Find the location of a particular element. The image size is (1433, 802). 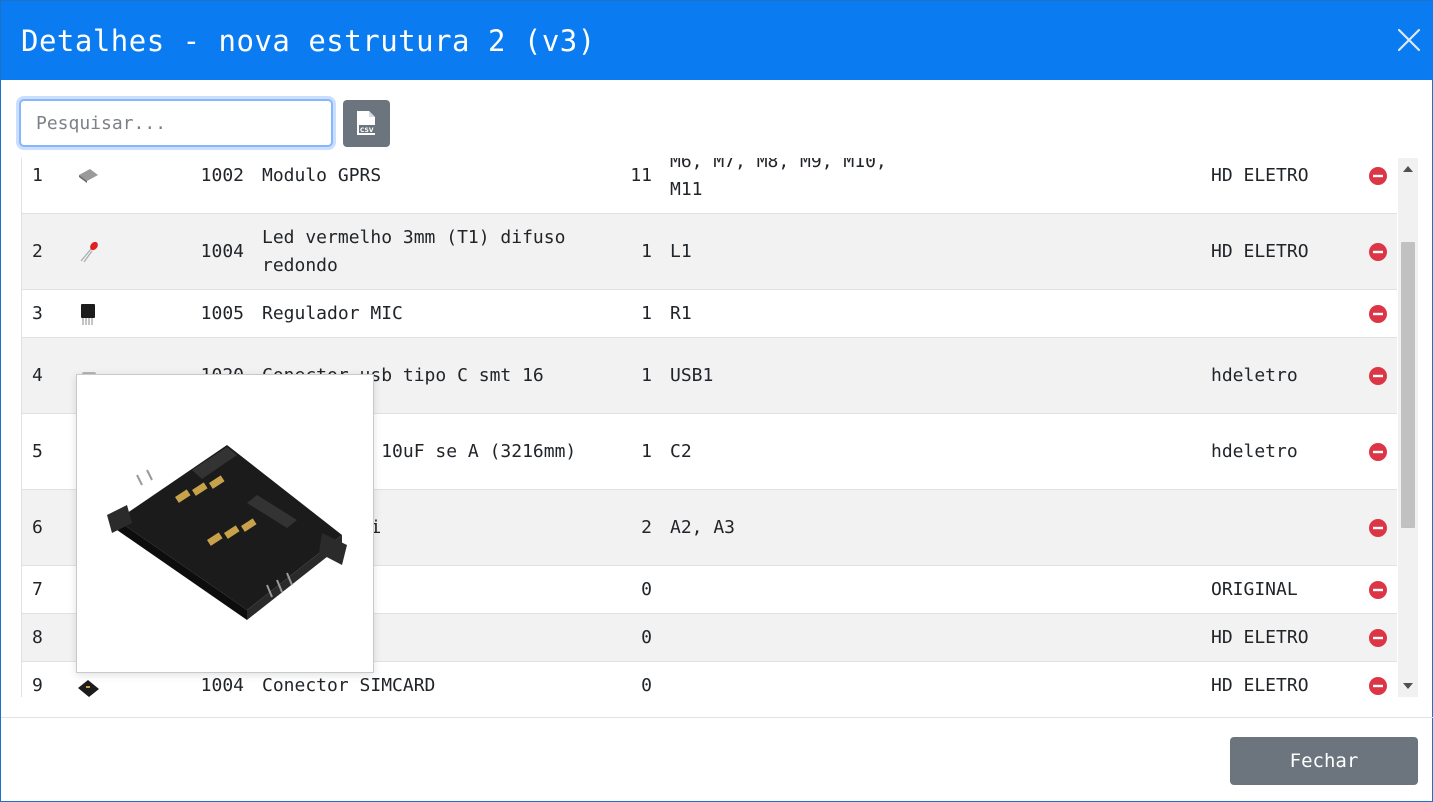

scroll-up-arrow is located at coordinates (1408, 169).